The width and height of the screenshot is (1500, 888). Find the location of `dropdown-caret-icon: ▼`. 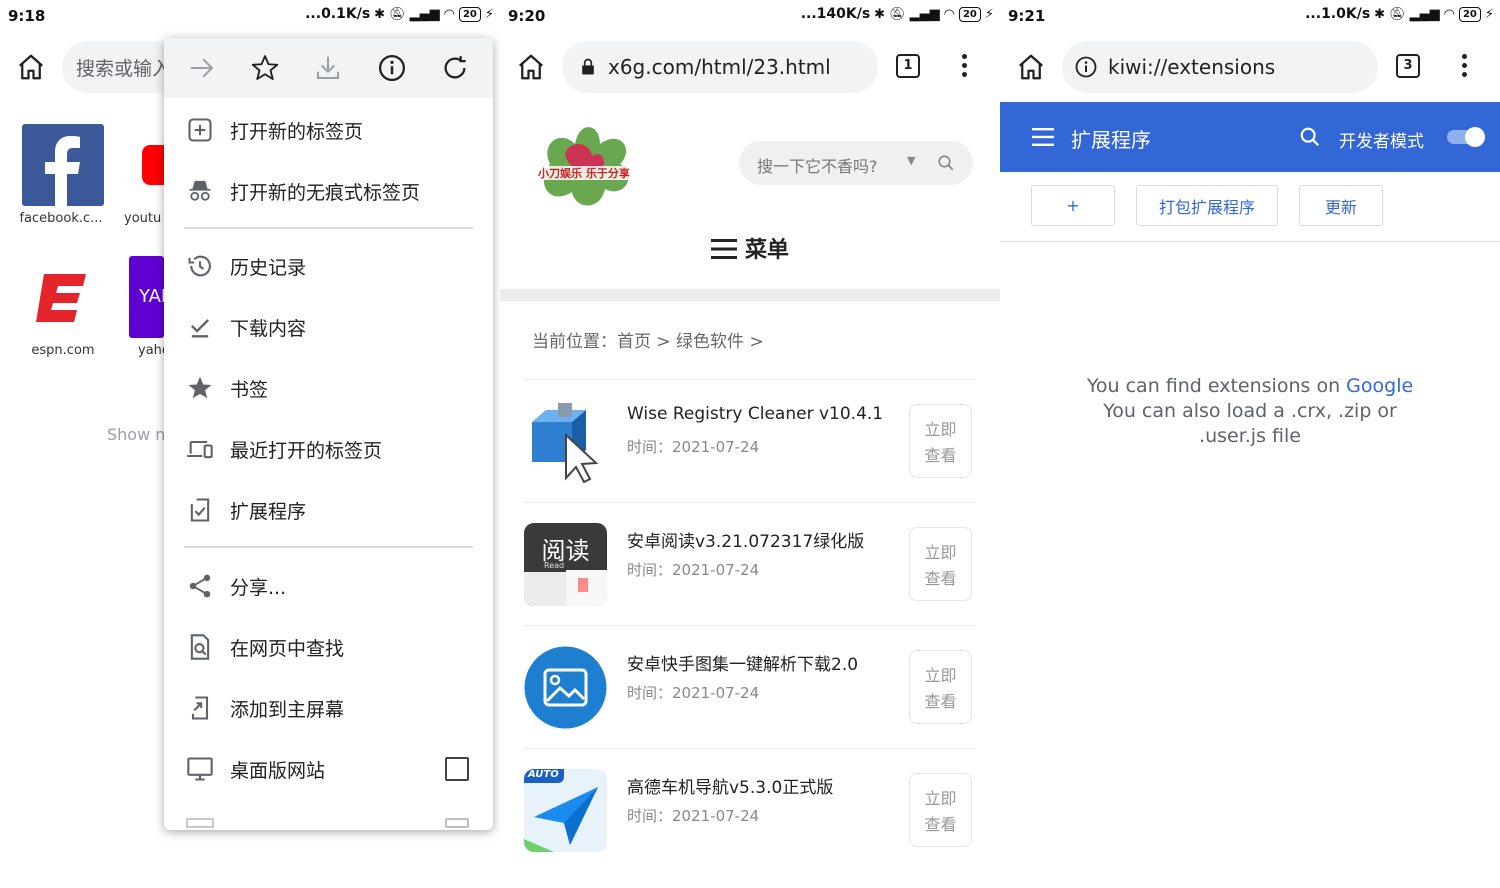

dropdown-caret-icon: ▼ is located at coordinates (911, 160).